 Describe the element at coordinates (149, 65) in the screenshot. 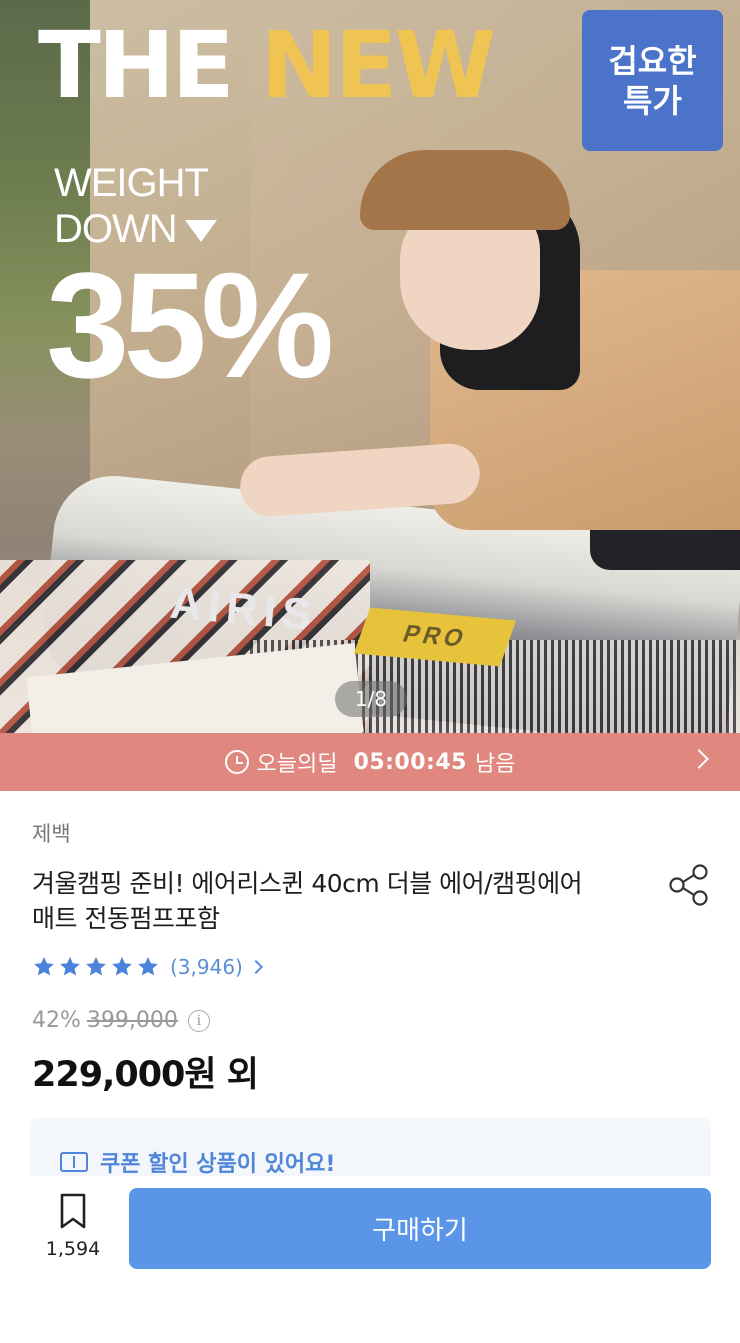

I see `hero-title-white: THE` at that location.